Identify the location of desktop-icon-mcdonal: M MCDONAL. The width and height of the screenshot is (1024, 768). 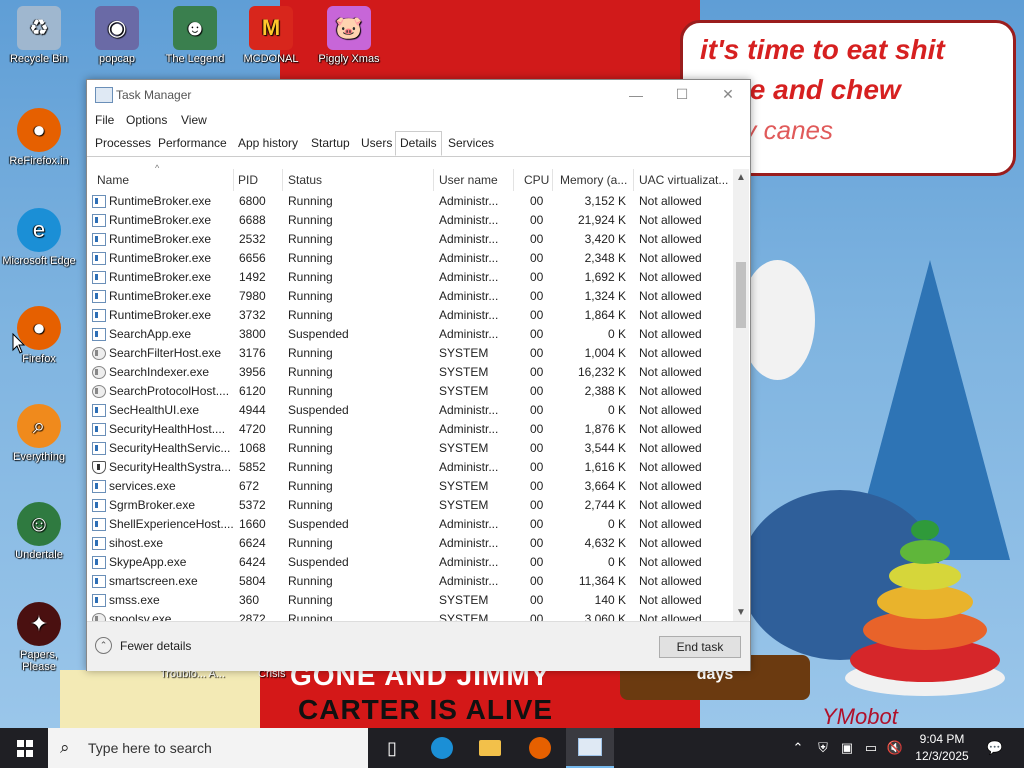
(271, 35).